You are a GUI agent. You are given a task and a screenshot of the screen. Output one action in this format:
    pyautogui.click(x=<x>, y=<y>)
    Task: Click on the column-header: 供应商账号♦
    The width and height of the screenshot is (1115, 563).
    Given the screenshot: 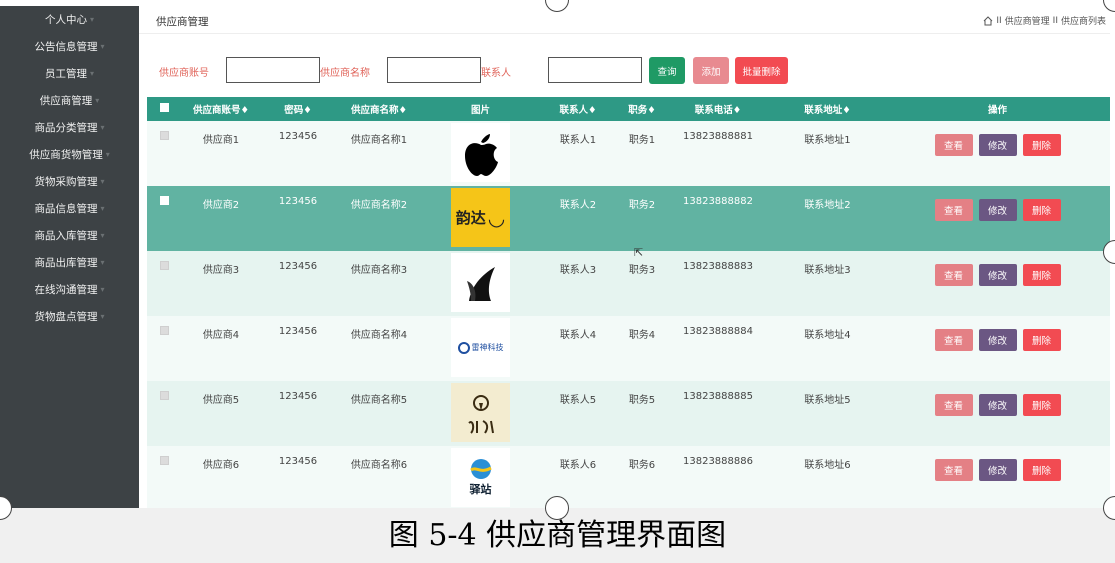 What is the action you would take?
    pyautogui.click(x=221, y=109)
    